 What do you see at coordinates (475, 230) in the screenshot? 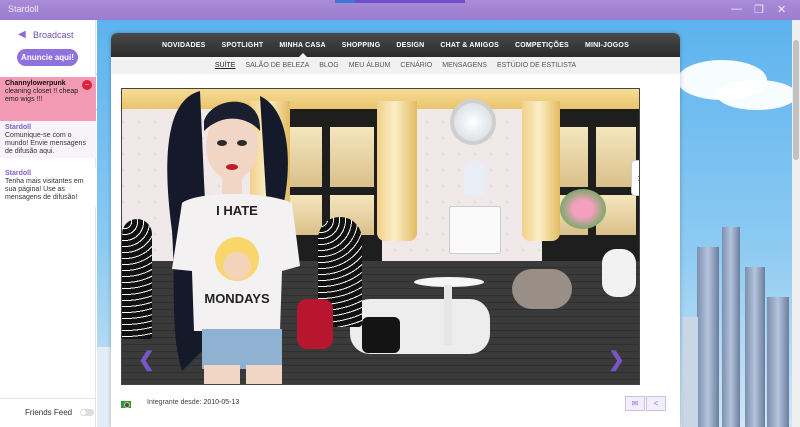
I see `side-table` at bounding box center [475, 230].